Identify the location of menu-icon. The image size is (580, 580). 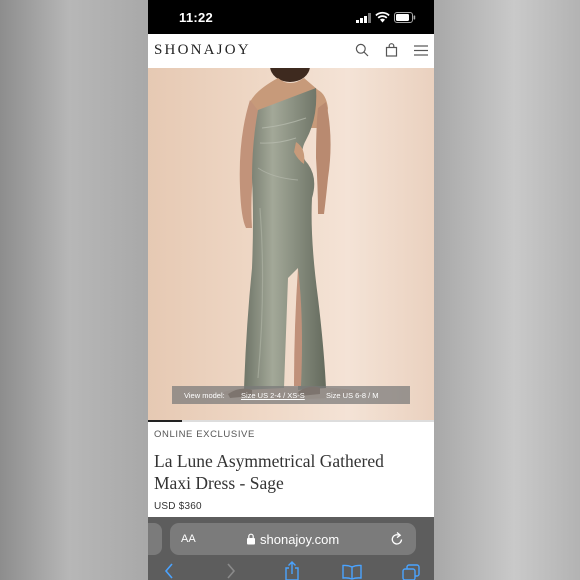
(421, 50).